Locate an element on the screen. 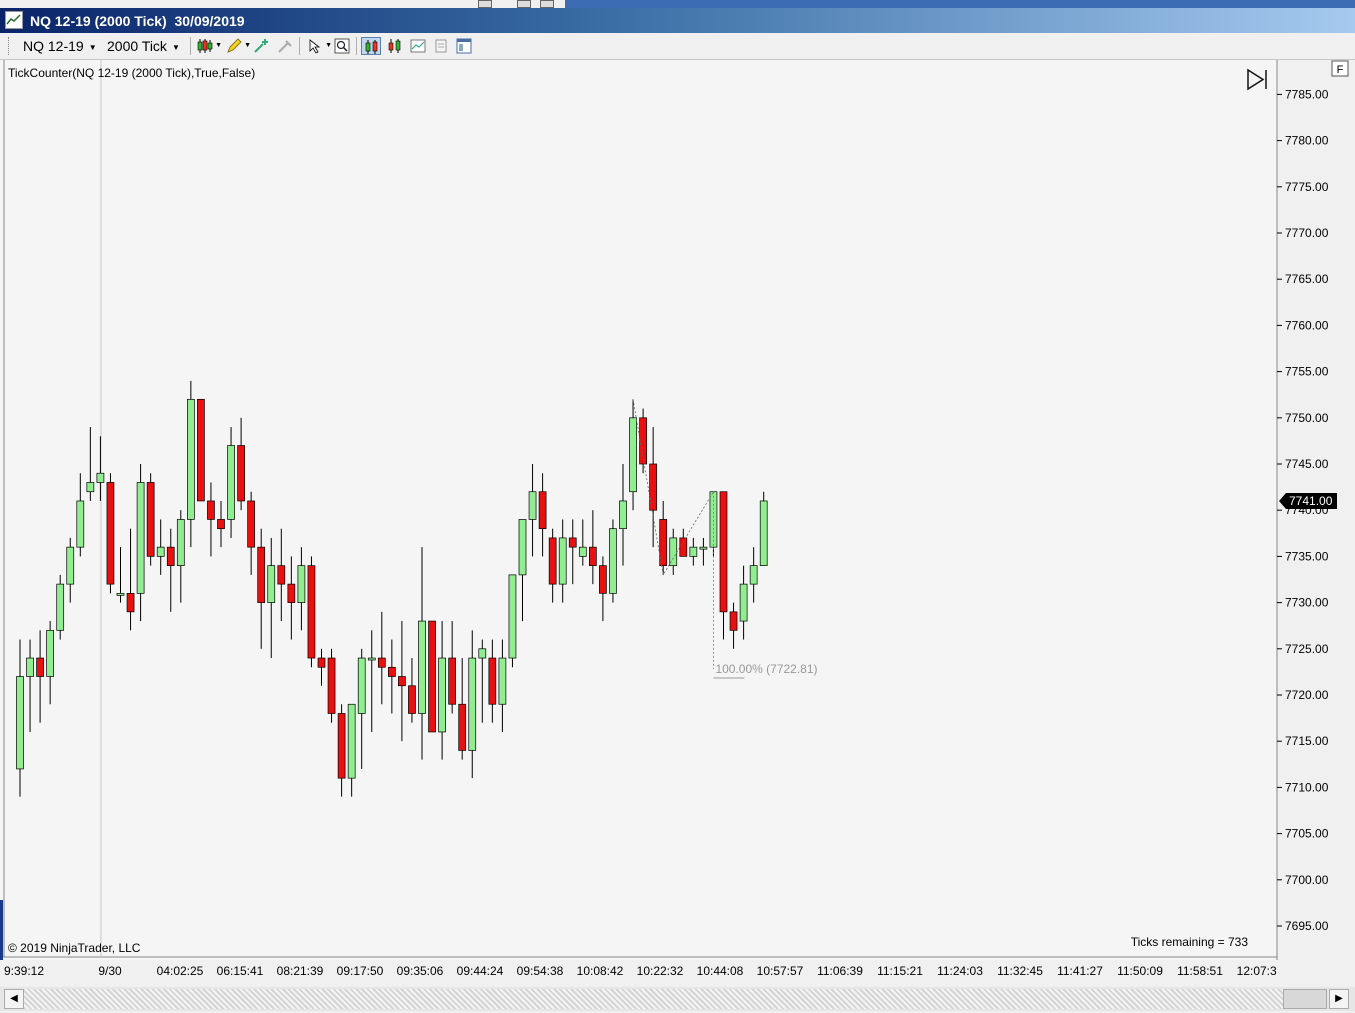 The image size is (1355, 1013). snap-mode-button is located at coordinates (261, 46).